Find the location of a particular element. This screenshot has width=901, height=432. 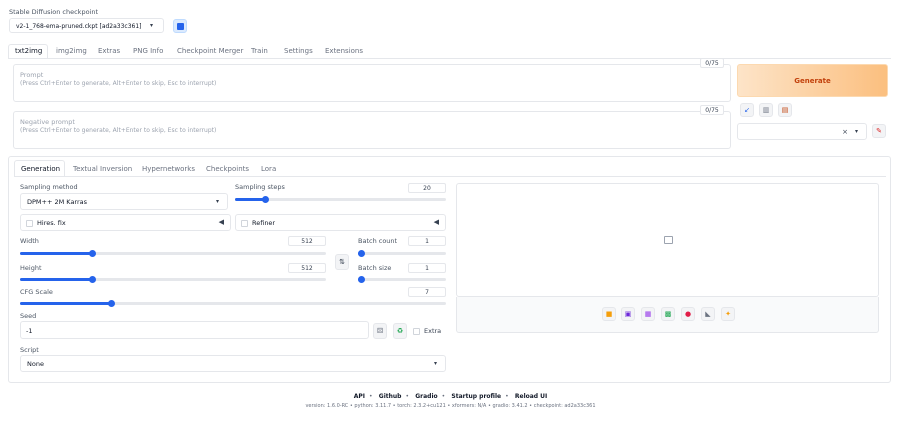

send-to-img2img-button: ▩ is located at coordinates (668, 314).